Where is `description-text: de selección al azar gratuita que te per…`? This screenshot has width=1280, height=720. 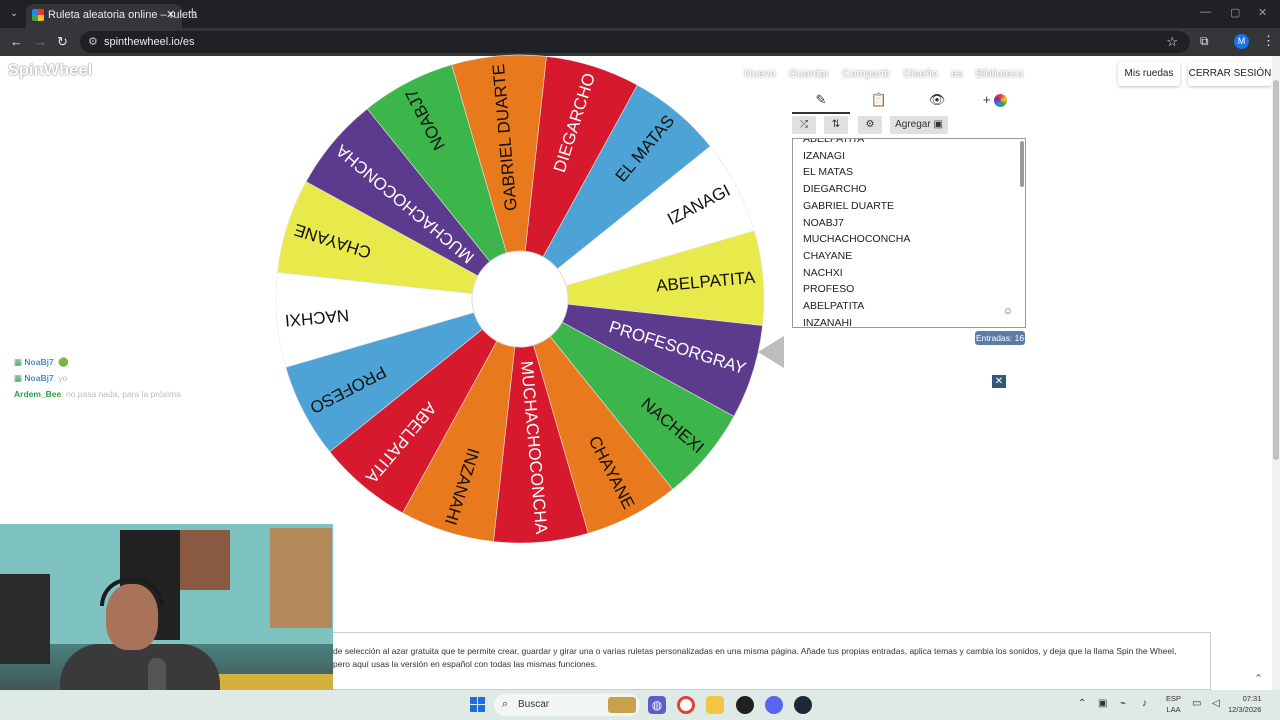 description-text: de selección al azar gratuita que te per… is located at coordinates (755, 657).